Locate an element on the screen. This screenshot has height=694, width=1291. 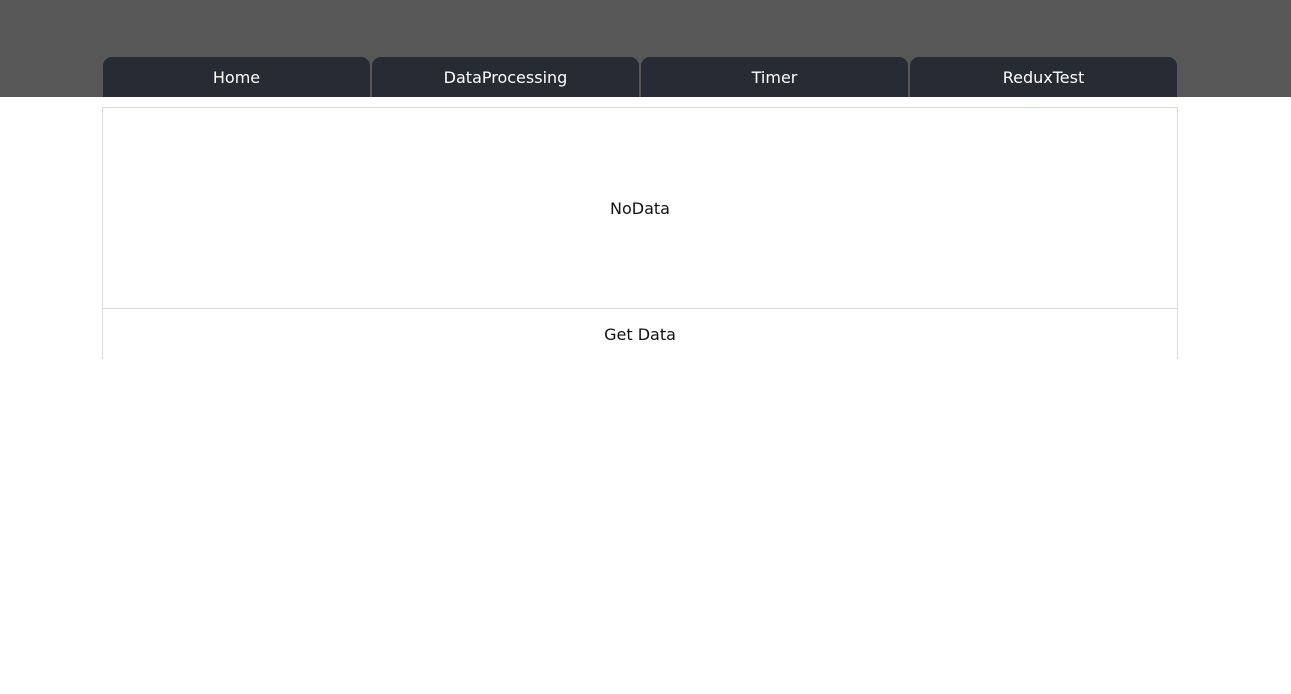
status-text: NoData is located at coordinates (640, 208).